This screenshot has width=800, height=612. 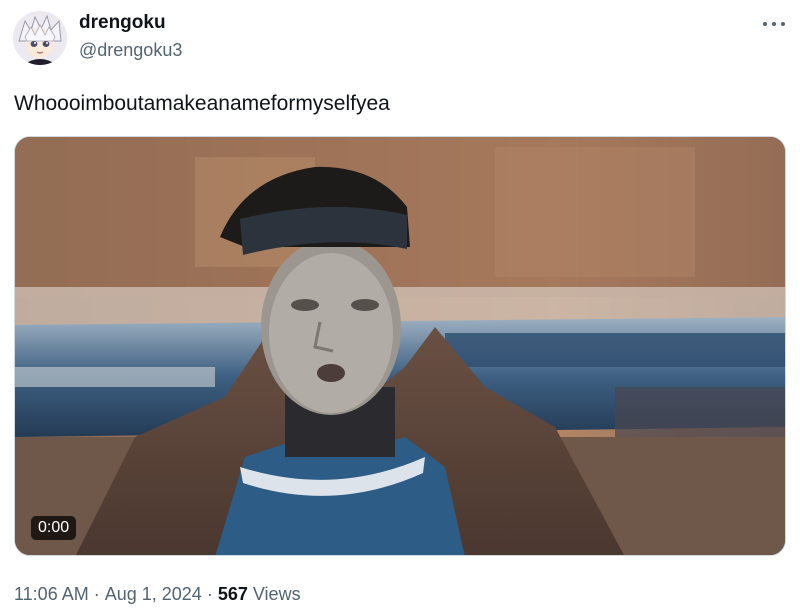 I want to click on author-display-name: drengoku, so click(x=122, y=23).